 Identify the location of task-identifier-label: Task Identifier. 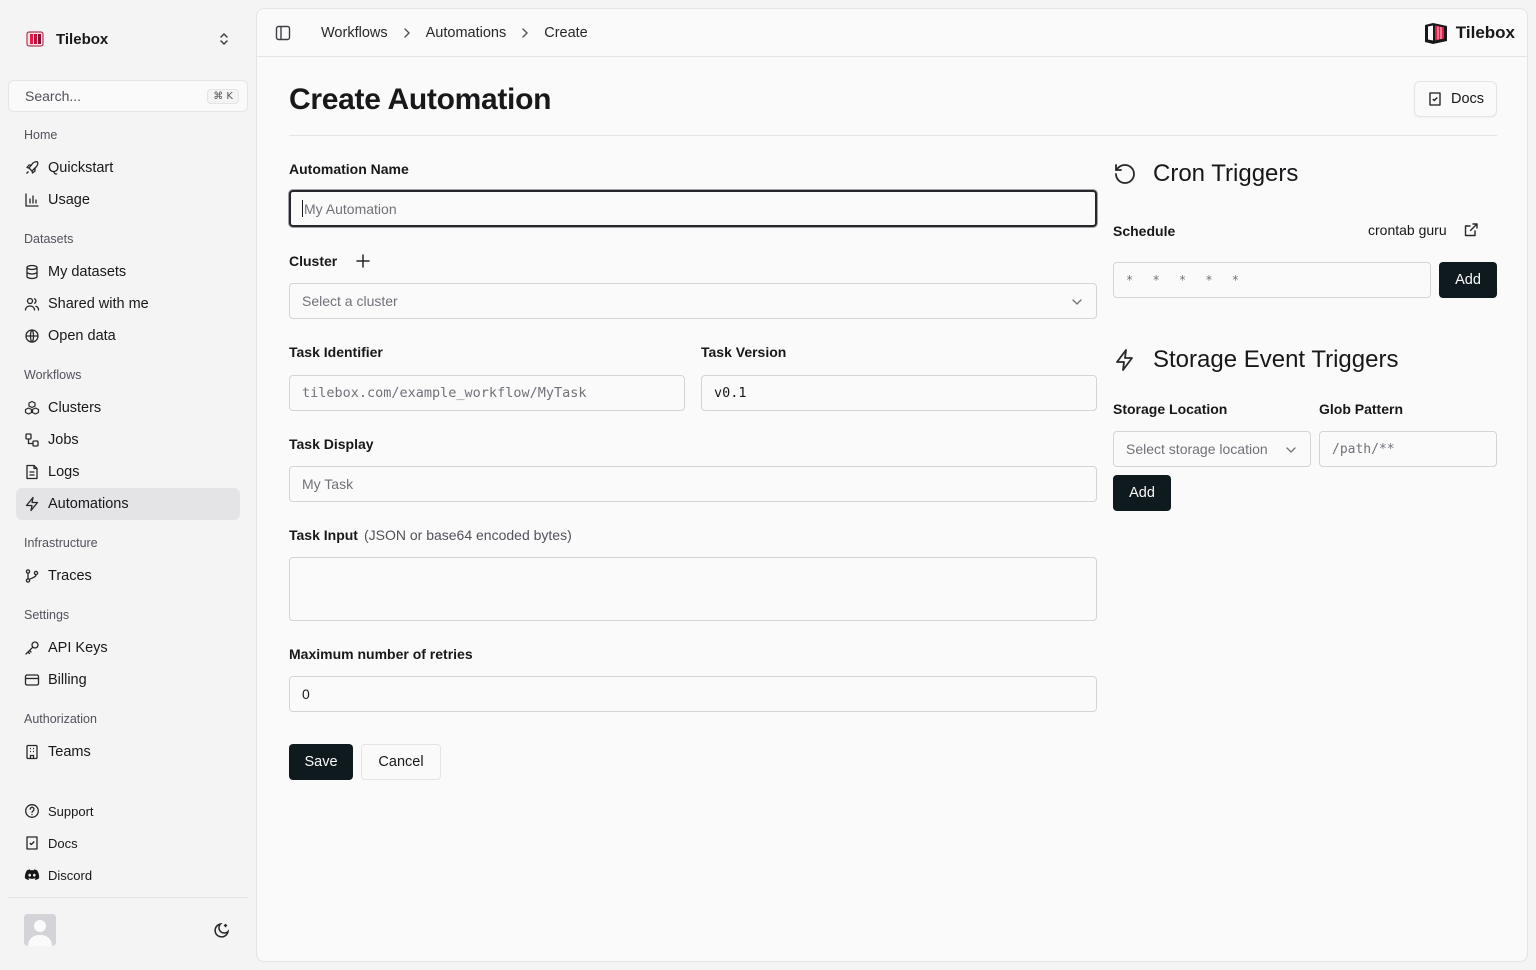
(336, 352).